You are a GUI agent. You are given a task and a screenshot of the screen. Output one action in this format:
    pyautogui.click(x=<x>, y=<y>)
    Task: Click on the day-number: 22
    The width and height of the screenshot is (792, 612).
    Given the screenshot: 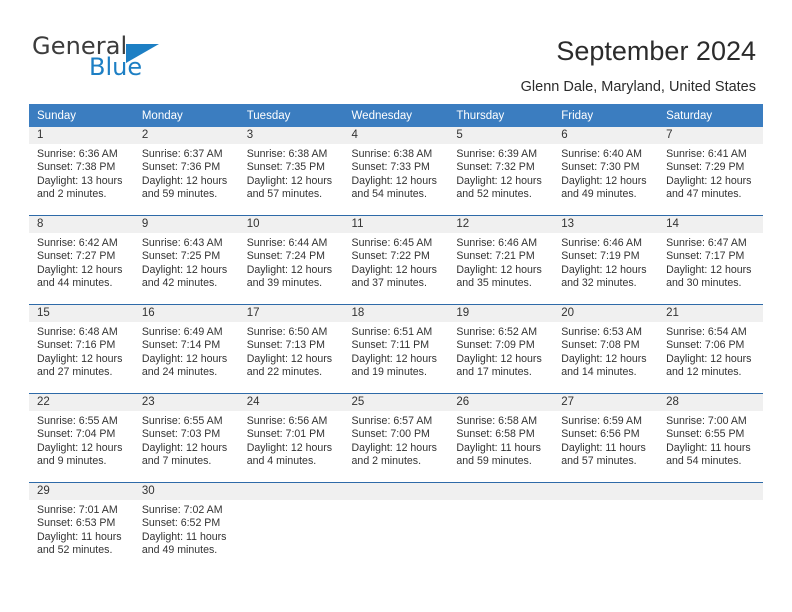 What is the action you would take?
    pyautogui.click(x=81, y=402)
    